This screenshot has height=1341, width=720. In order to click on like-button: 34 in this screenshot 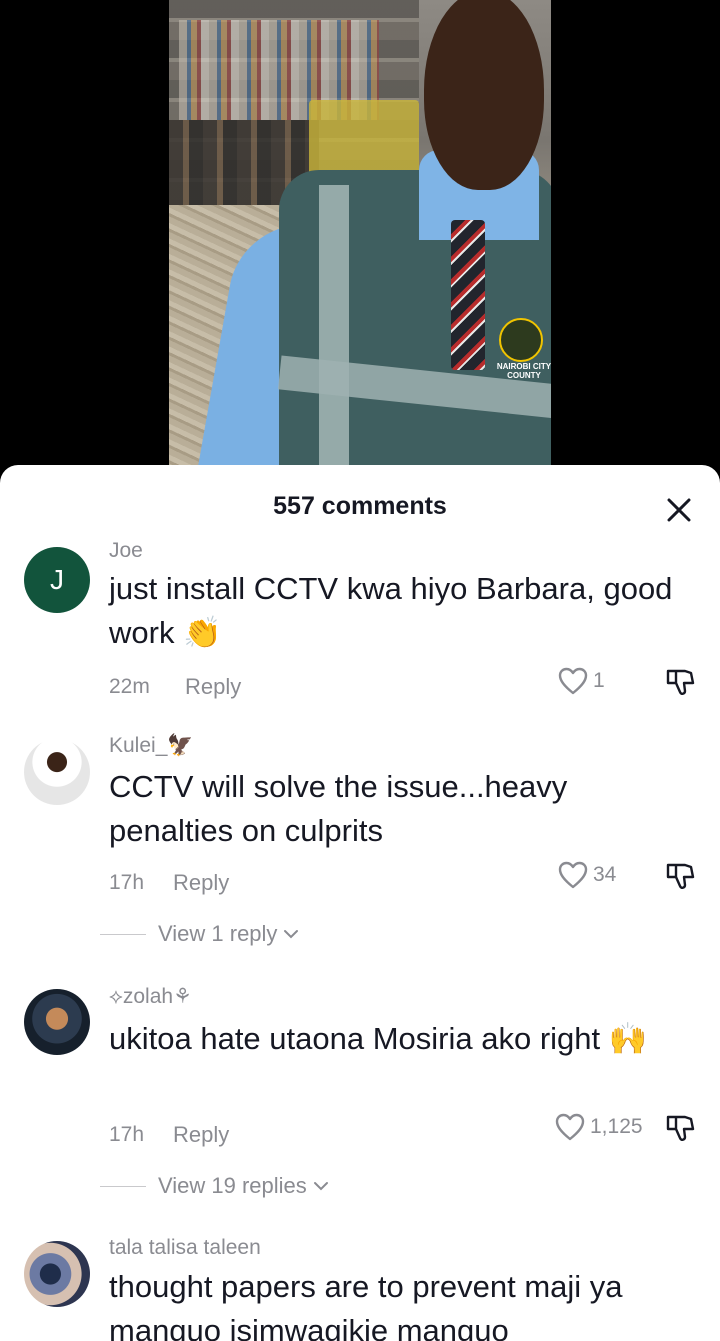, I will do `click(586, 875)`.